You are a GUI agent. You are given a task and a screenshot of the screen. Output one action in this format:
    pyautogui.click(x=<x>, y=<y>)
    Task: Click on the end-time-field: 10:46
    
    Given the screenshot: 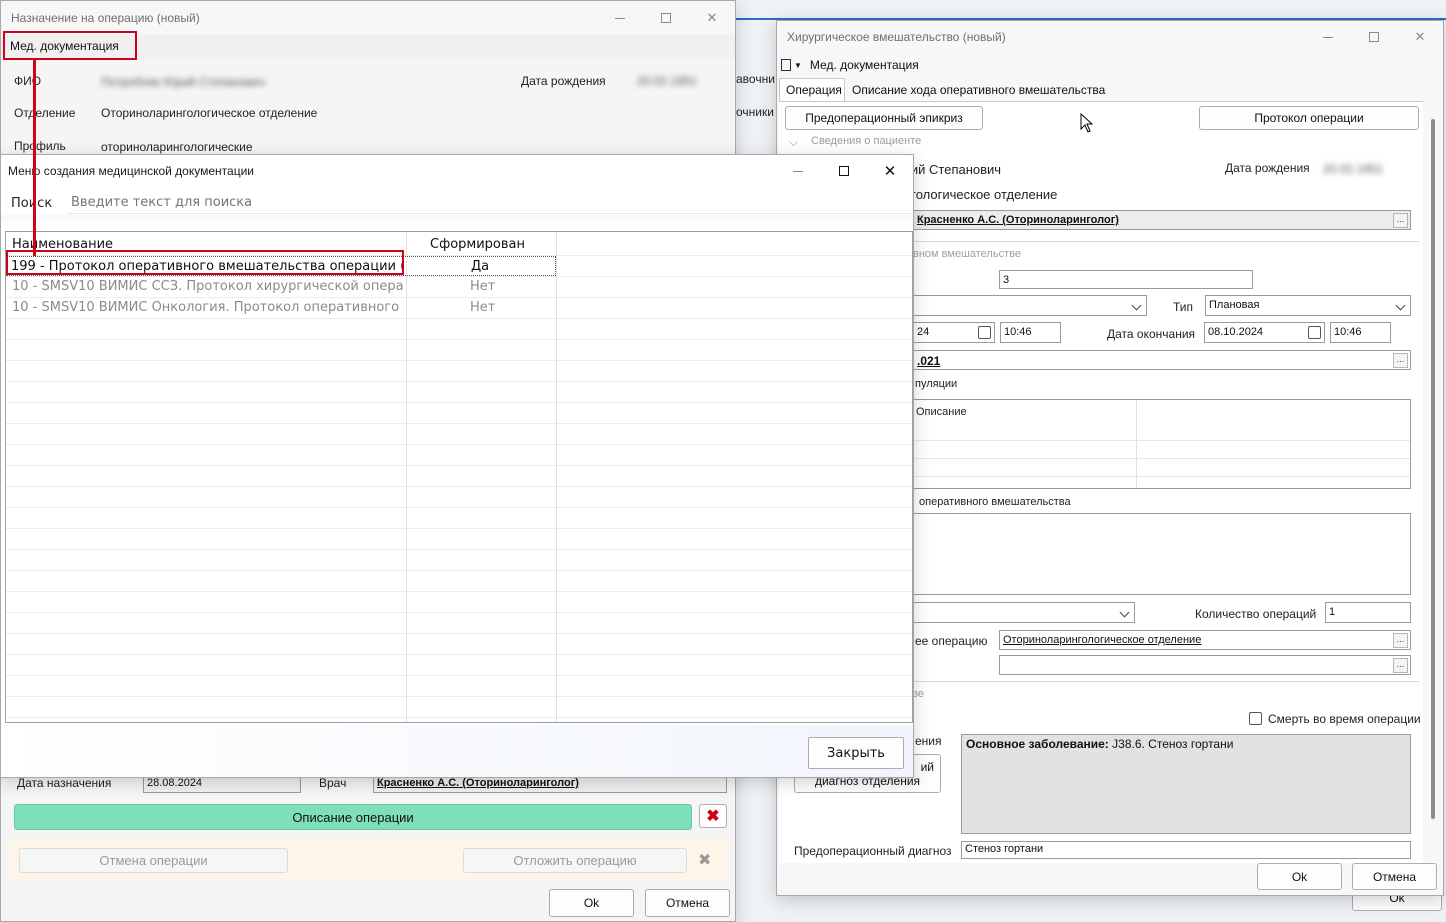 What is the action you would take?
    pyautogui.click(x=1360, y=332)
    